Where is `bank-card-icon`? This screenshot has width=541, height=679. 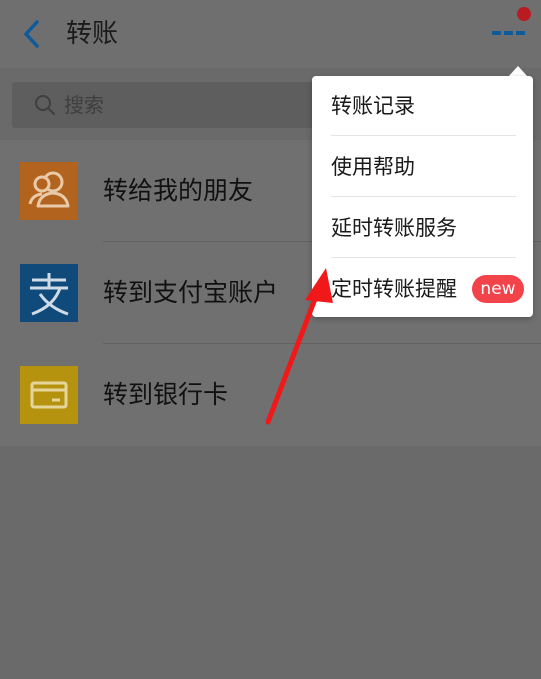
bank-card-icon is located at coordinates (49, 395).